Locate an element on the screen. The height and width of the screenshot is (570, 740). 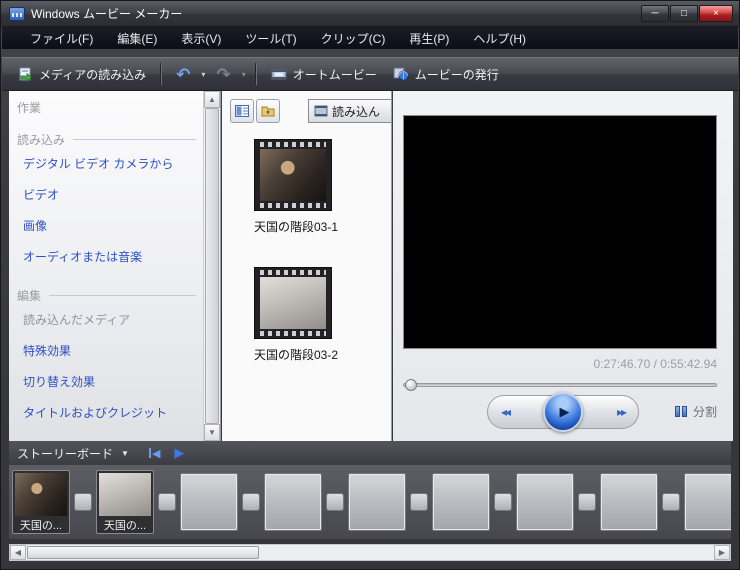
split-button: 分割 is located at coordinates (695, 411).